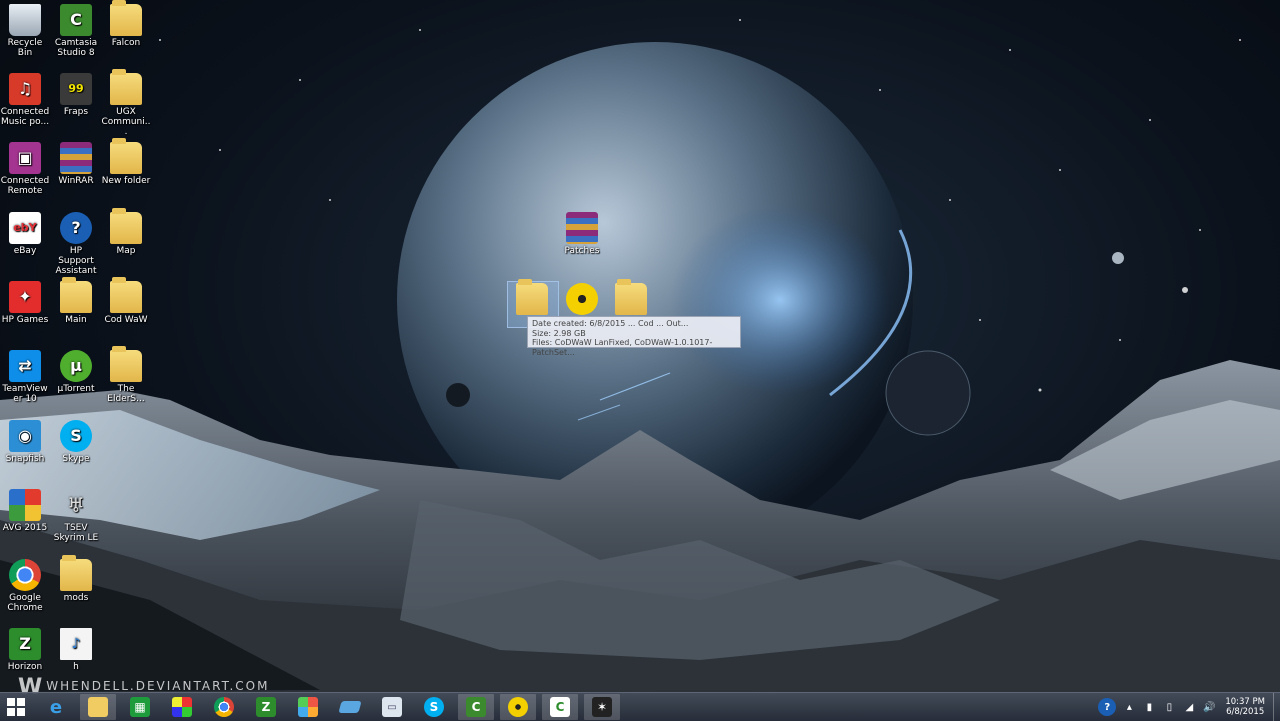 This screenshot has height=721, width=1280. What do you see at coordinates (76, 228) in the screenshot?
I see `hp-support-icon: ?` at bounding box center [76, 228].